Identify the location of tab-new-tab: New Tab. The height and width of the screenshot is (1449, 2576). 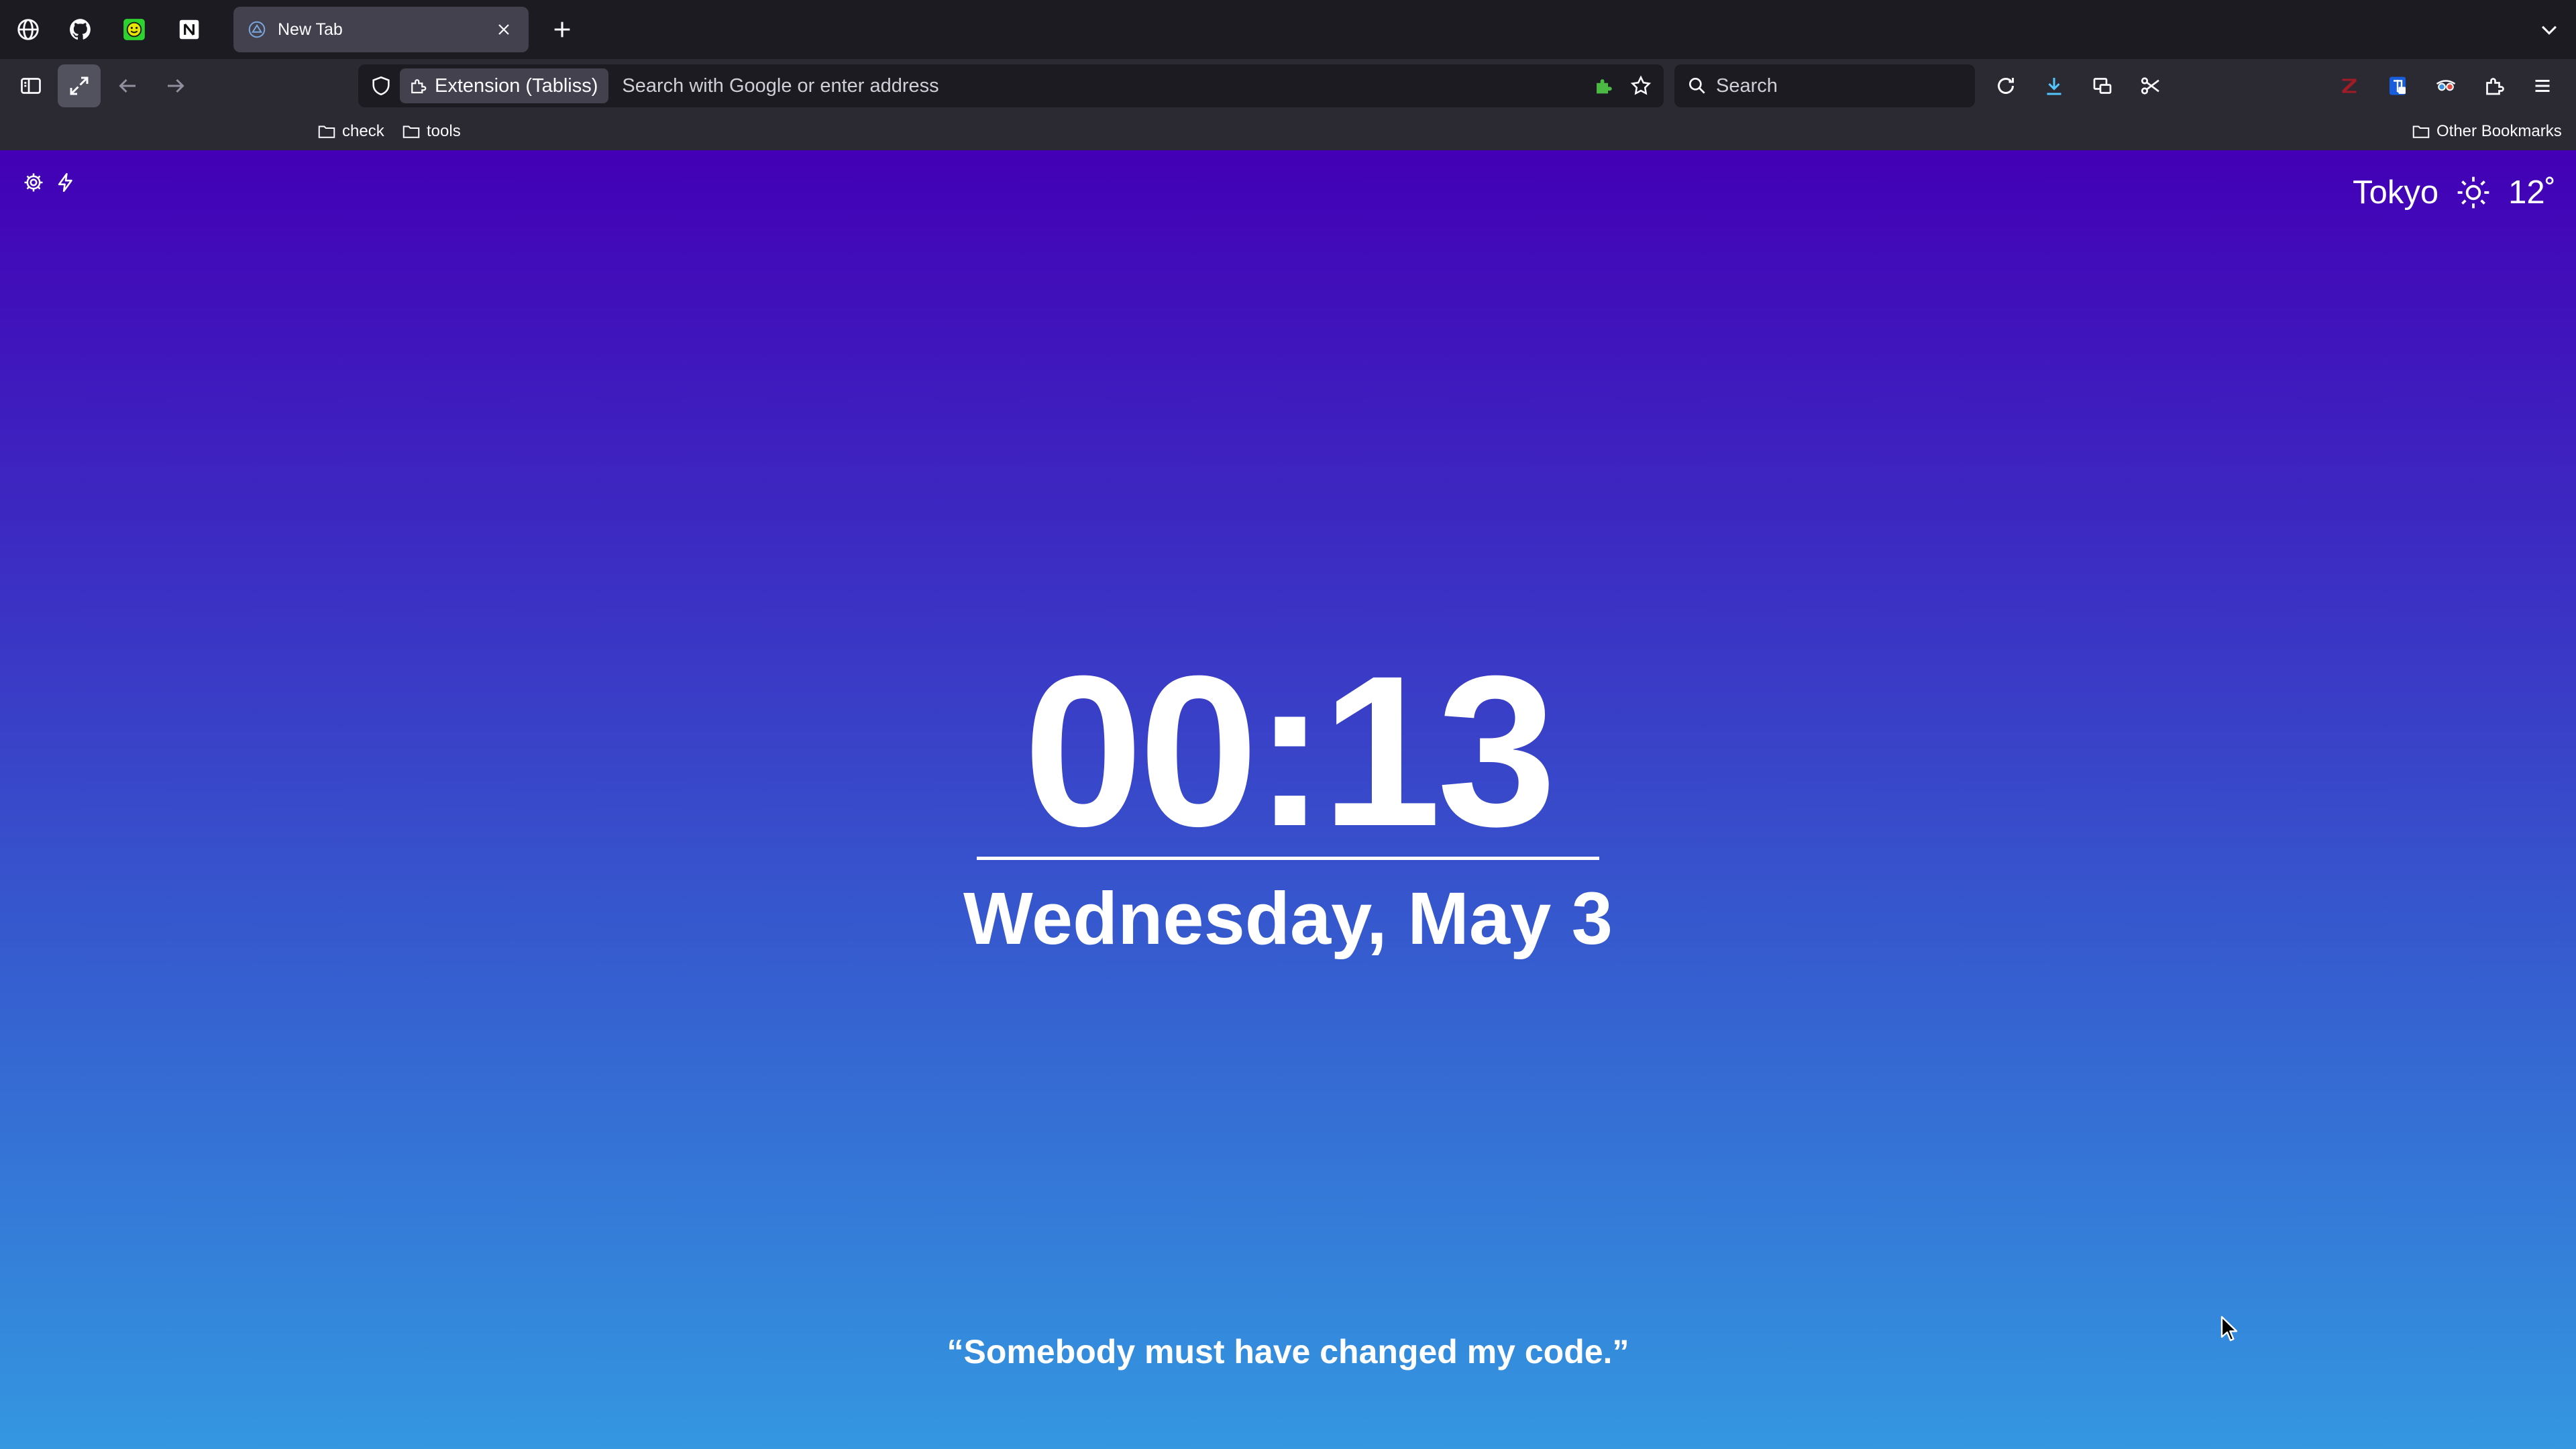
(381, 29).